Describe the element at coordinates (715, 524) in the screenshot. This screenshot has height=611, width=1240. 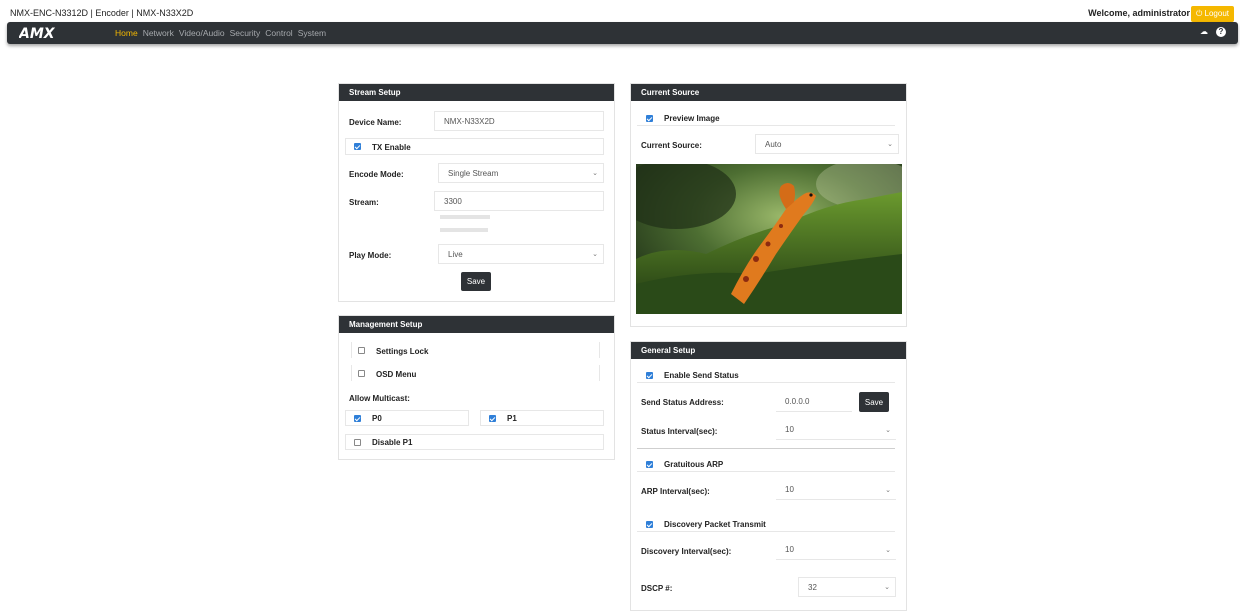
I see `discovery-packet-label: Discovery Packet Transmit` at that location.